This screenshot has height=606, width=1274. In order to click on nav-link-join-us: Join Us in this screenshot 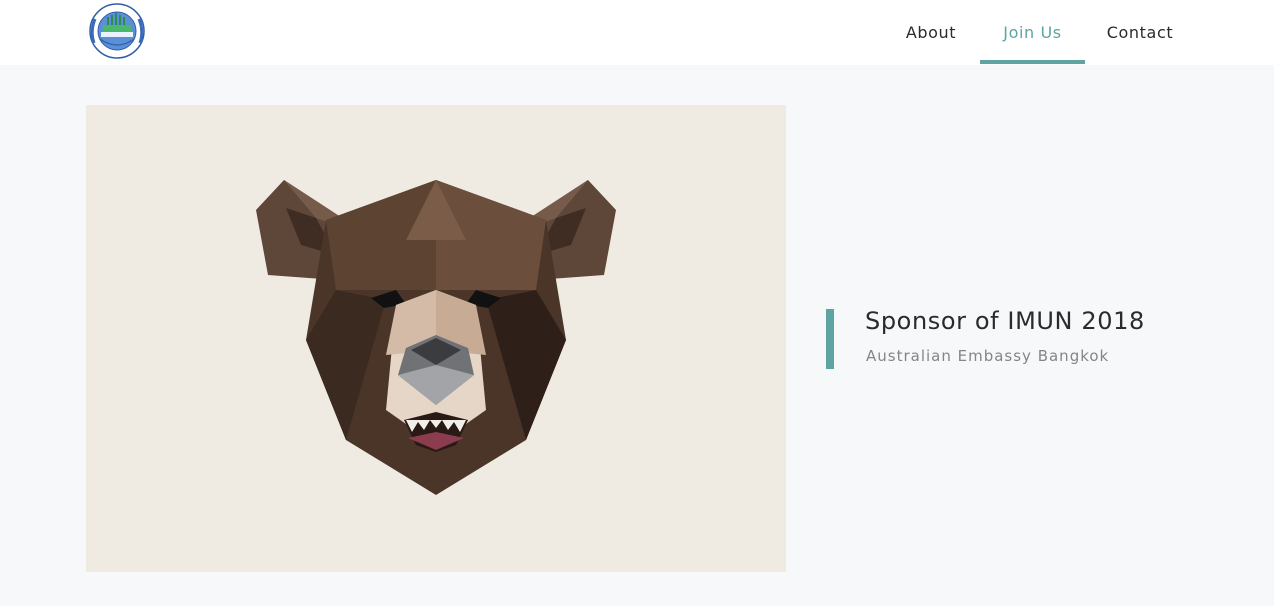, I will do `click(1032, 32)`.